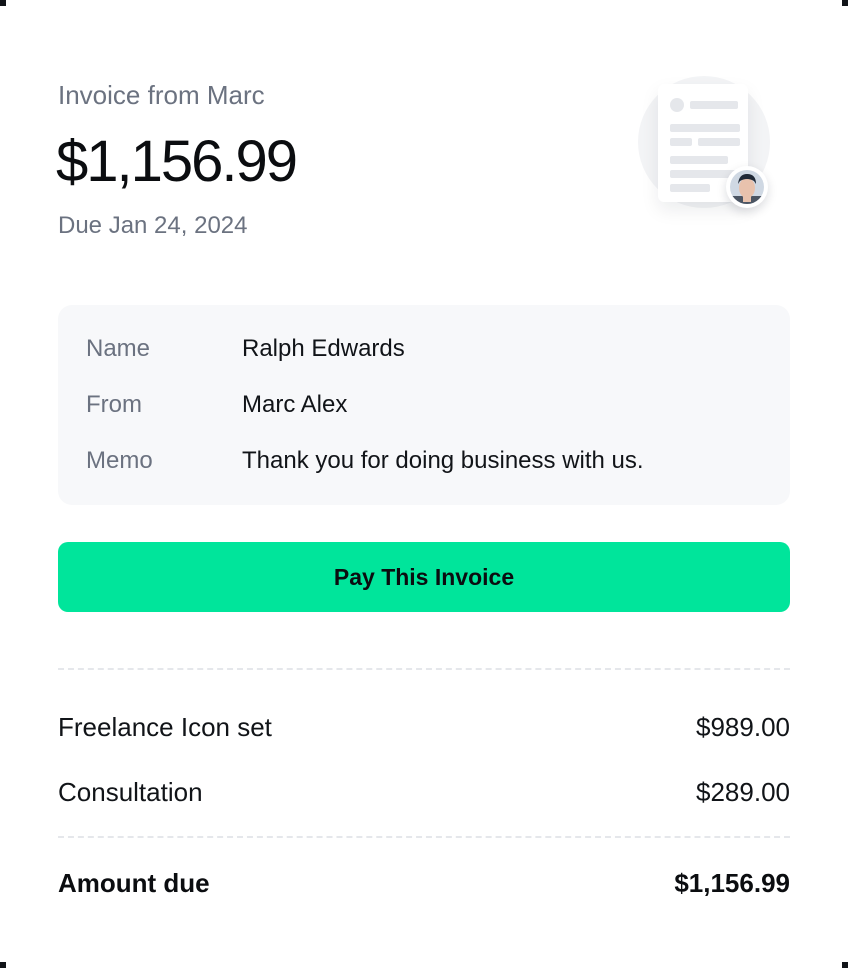  I want to click on detail-value: Thank you for doing business with us., so click(443, 460).